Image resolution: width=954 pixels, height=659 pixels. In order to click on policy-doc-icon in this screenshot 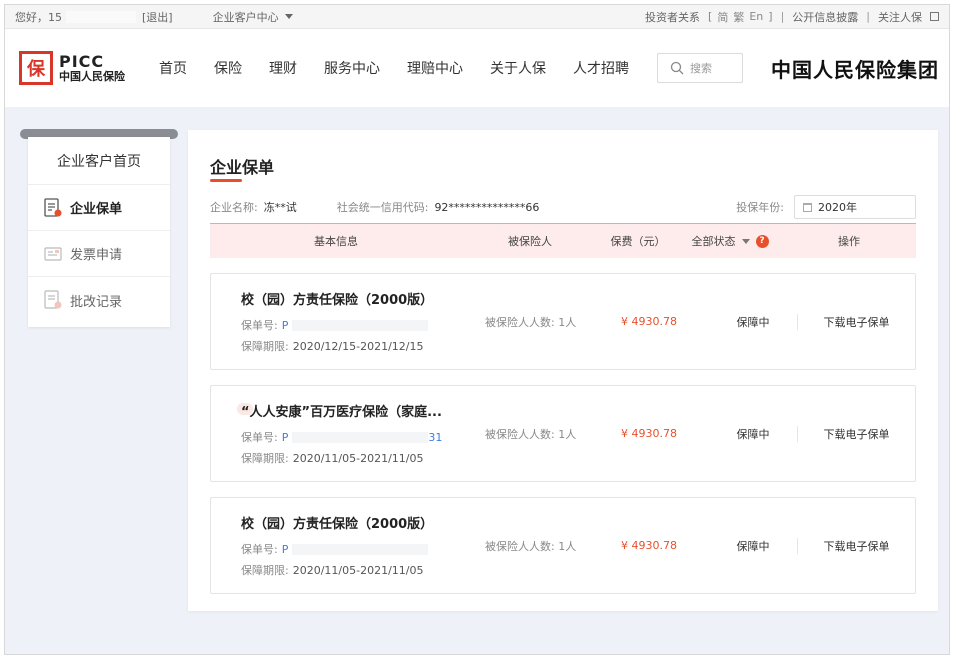, I will do `click(53, 207)`.